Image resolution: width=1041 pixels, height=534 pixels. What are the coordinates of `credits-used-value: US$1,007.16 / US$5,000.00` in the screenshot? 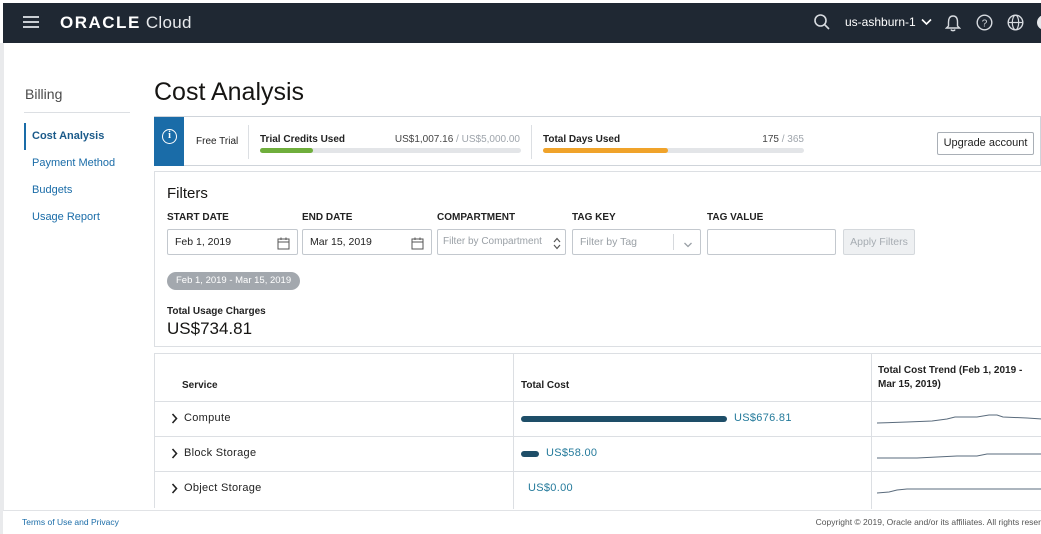 It's located at (447, 139).